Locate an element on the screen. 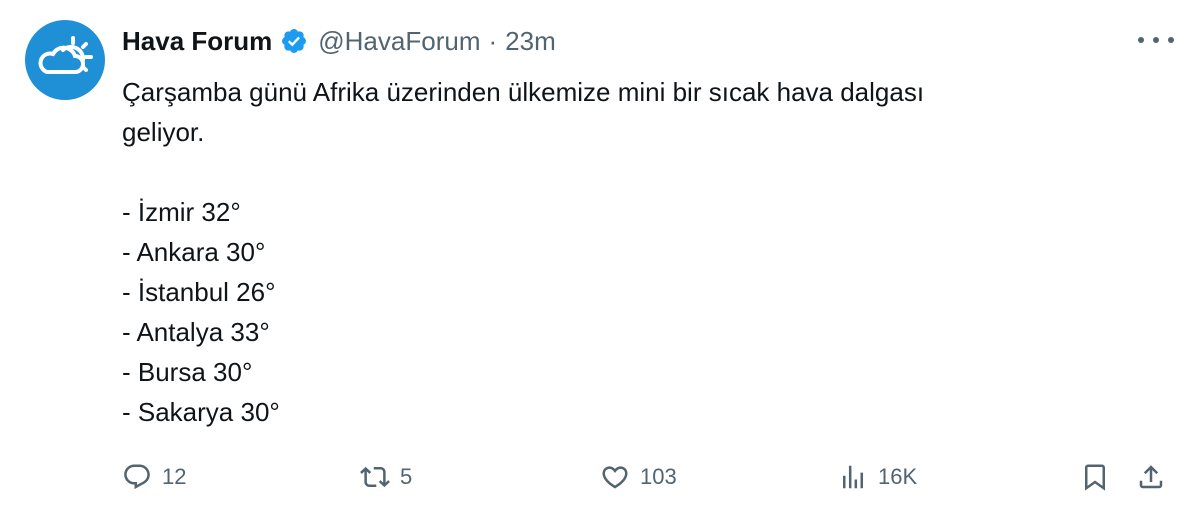  tweet-timestamp: 23m is located at coordinates (530, 41).